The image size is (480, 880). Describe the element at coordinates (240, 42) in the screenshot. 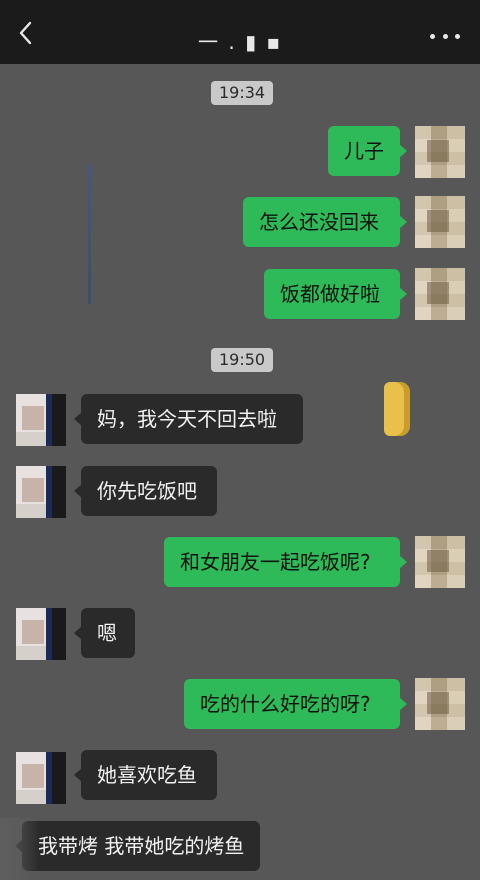

I see `chat-title: 一 . ▮ ▪` at that location.